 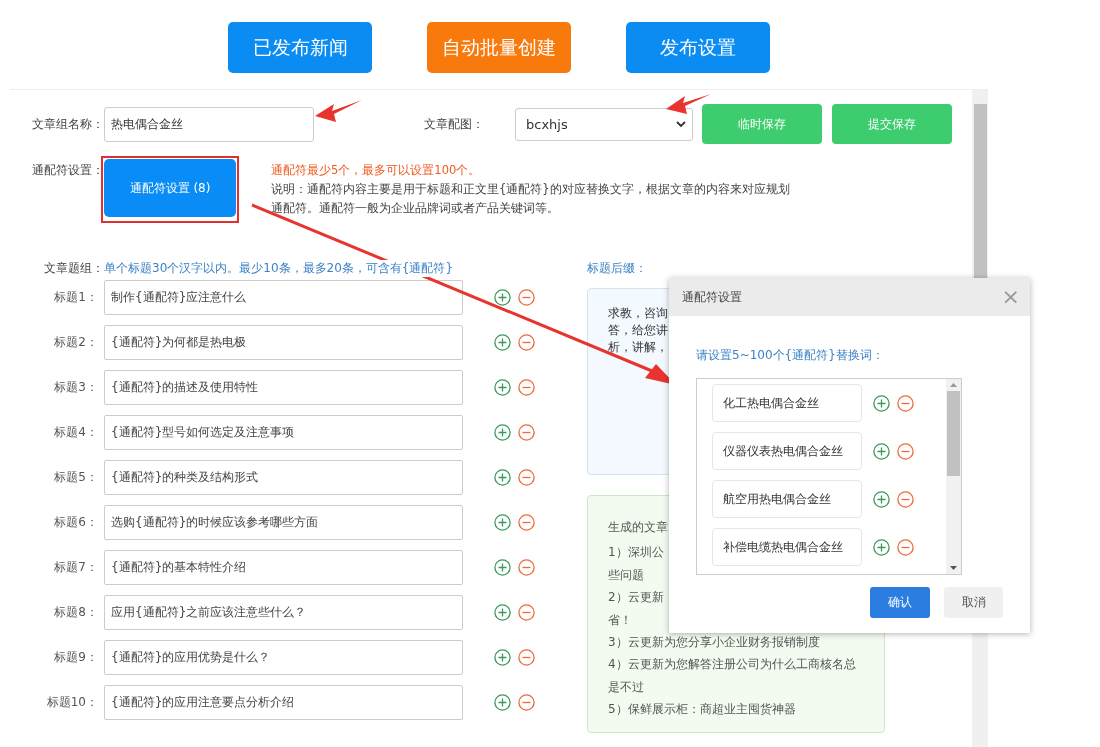 What do you see at coordinates (75, 612) in the screenshot?
I see `field-label: 标题8：` at bounding box center [75, 612].